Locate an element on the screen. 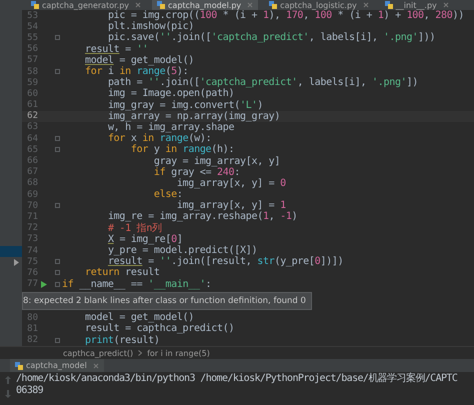 The image size is (474, 405). line-number: 73 is located at coordinates (32, 239).